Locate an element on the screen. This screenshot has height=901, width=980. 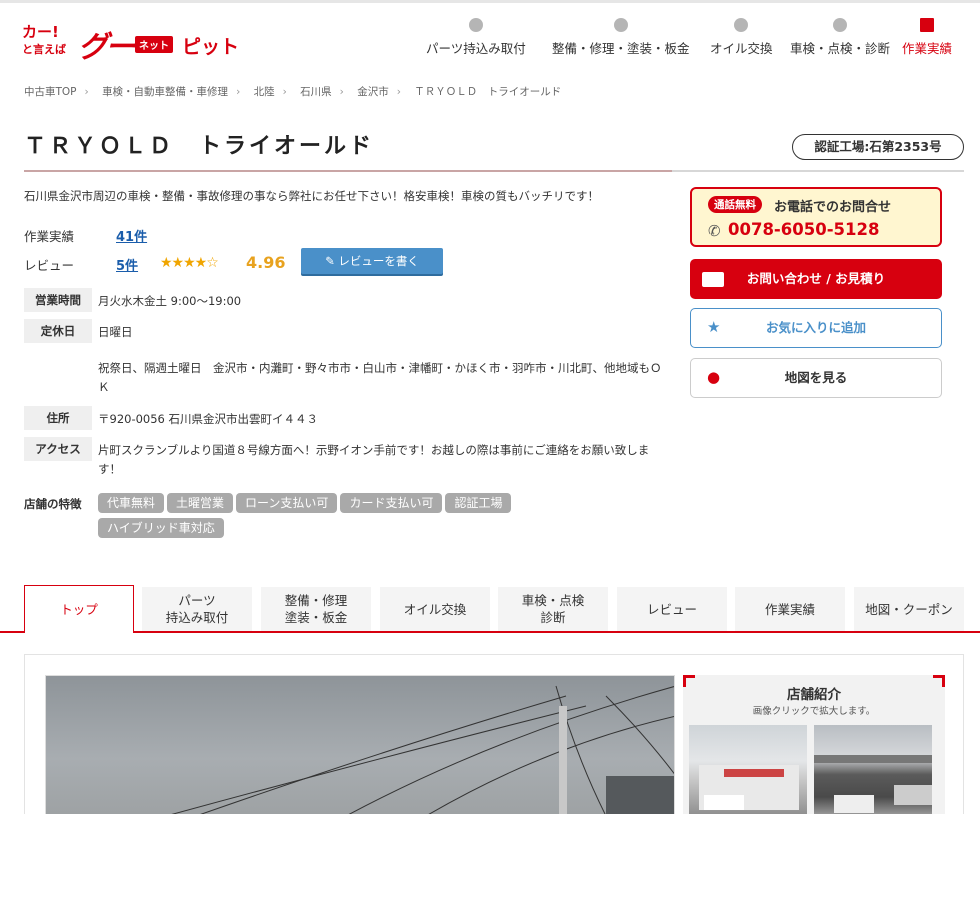
breadcrumb-item: 北陸 is located at coordinates (264, 92).